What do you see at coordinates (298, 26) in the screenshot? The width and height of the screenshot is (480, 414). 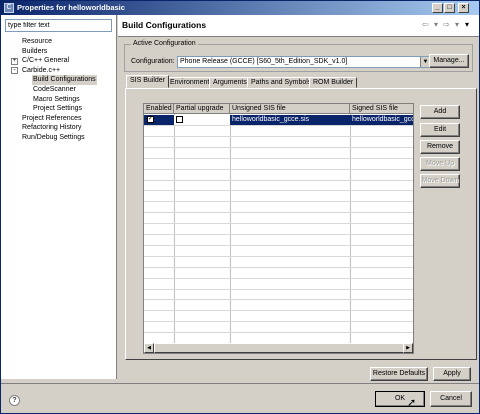 I see `page-header: Build Configurations ⇦ ▾ ⇨ ▾ ▾` at bounding box center [298, 26].